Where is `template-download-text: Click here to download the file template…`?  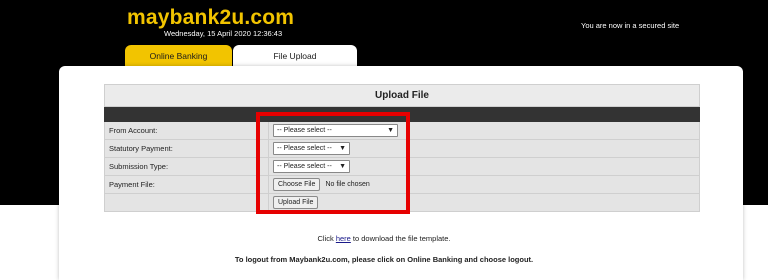 template-download-text: Click here to download the file template… is located at coordinates (384, 238).